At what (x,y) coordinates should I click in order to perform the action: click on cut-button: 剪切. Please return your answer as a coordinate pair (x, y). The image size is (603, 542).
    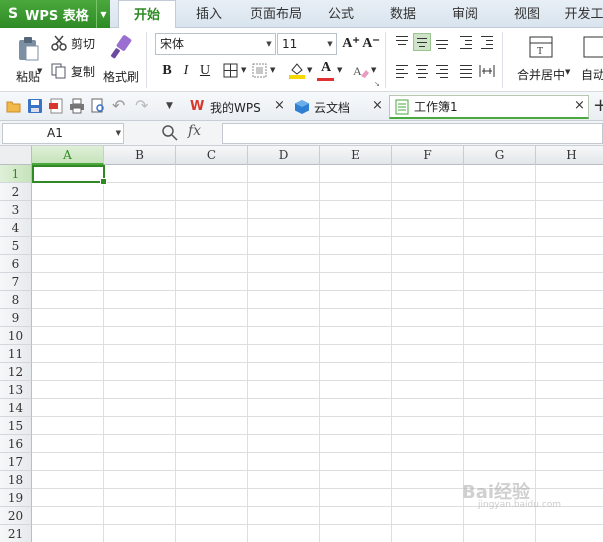
    Looking at the image, I should click on (73, 43).